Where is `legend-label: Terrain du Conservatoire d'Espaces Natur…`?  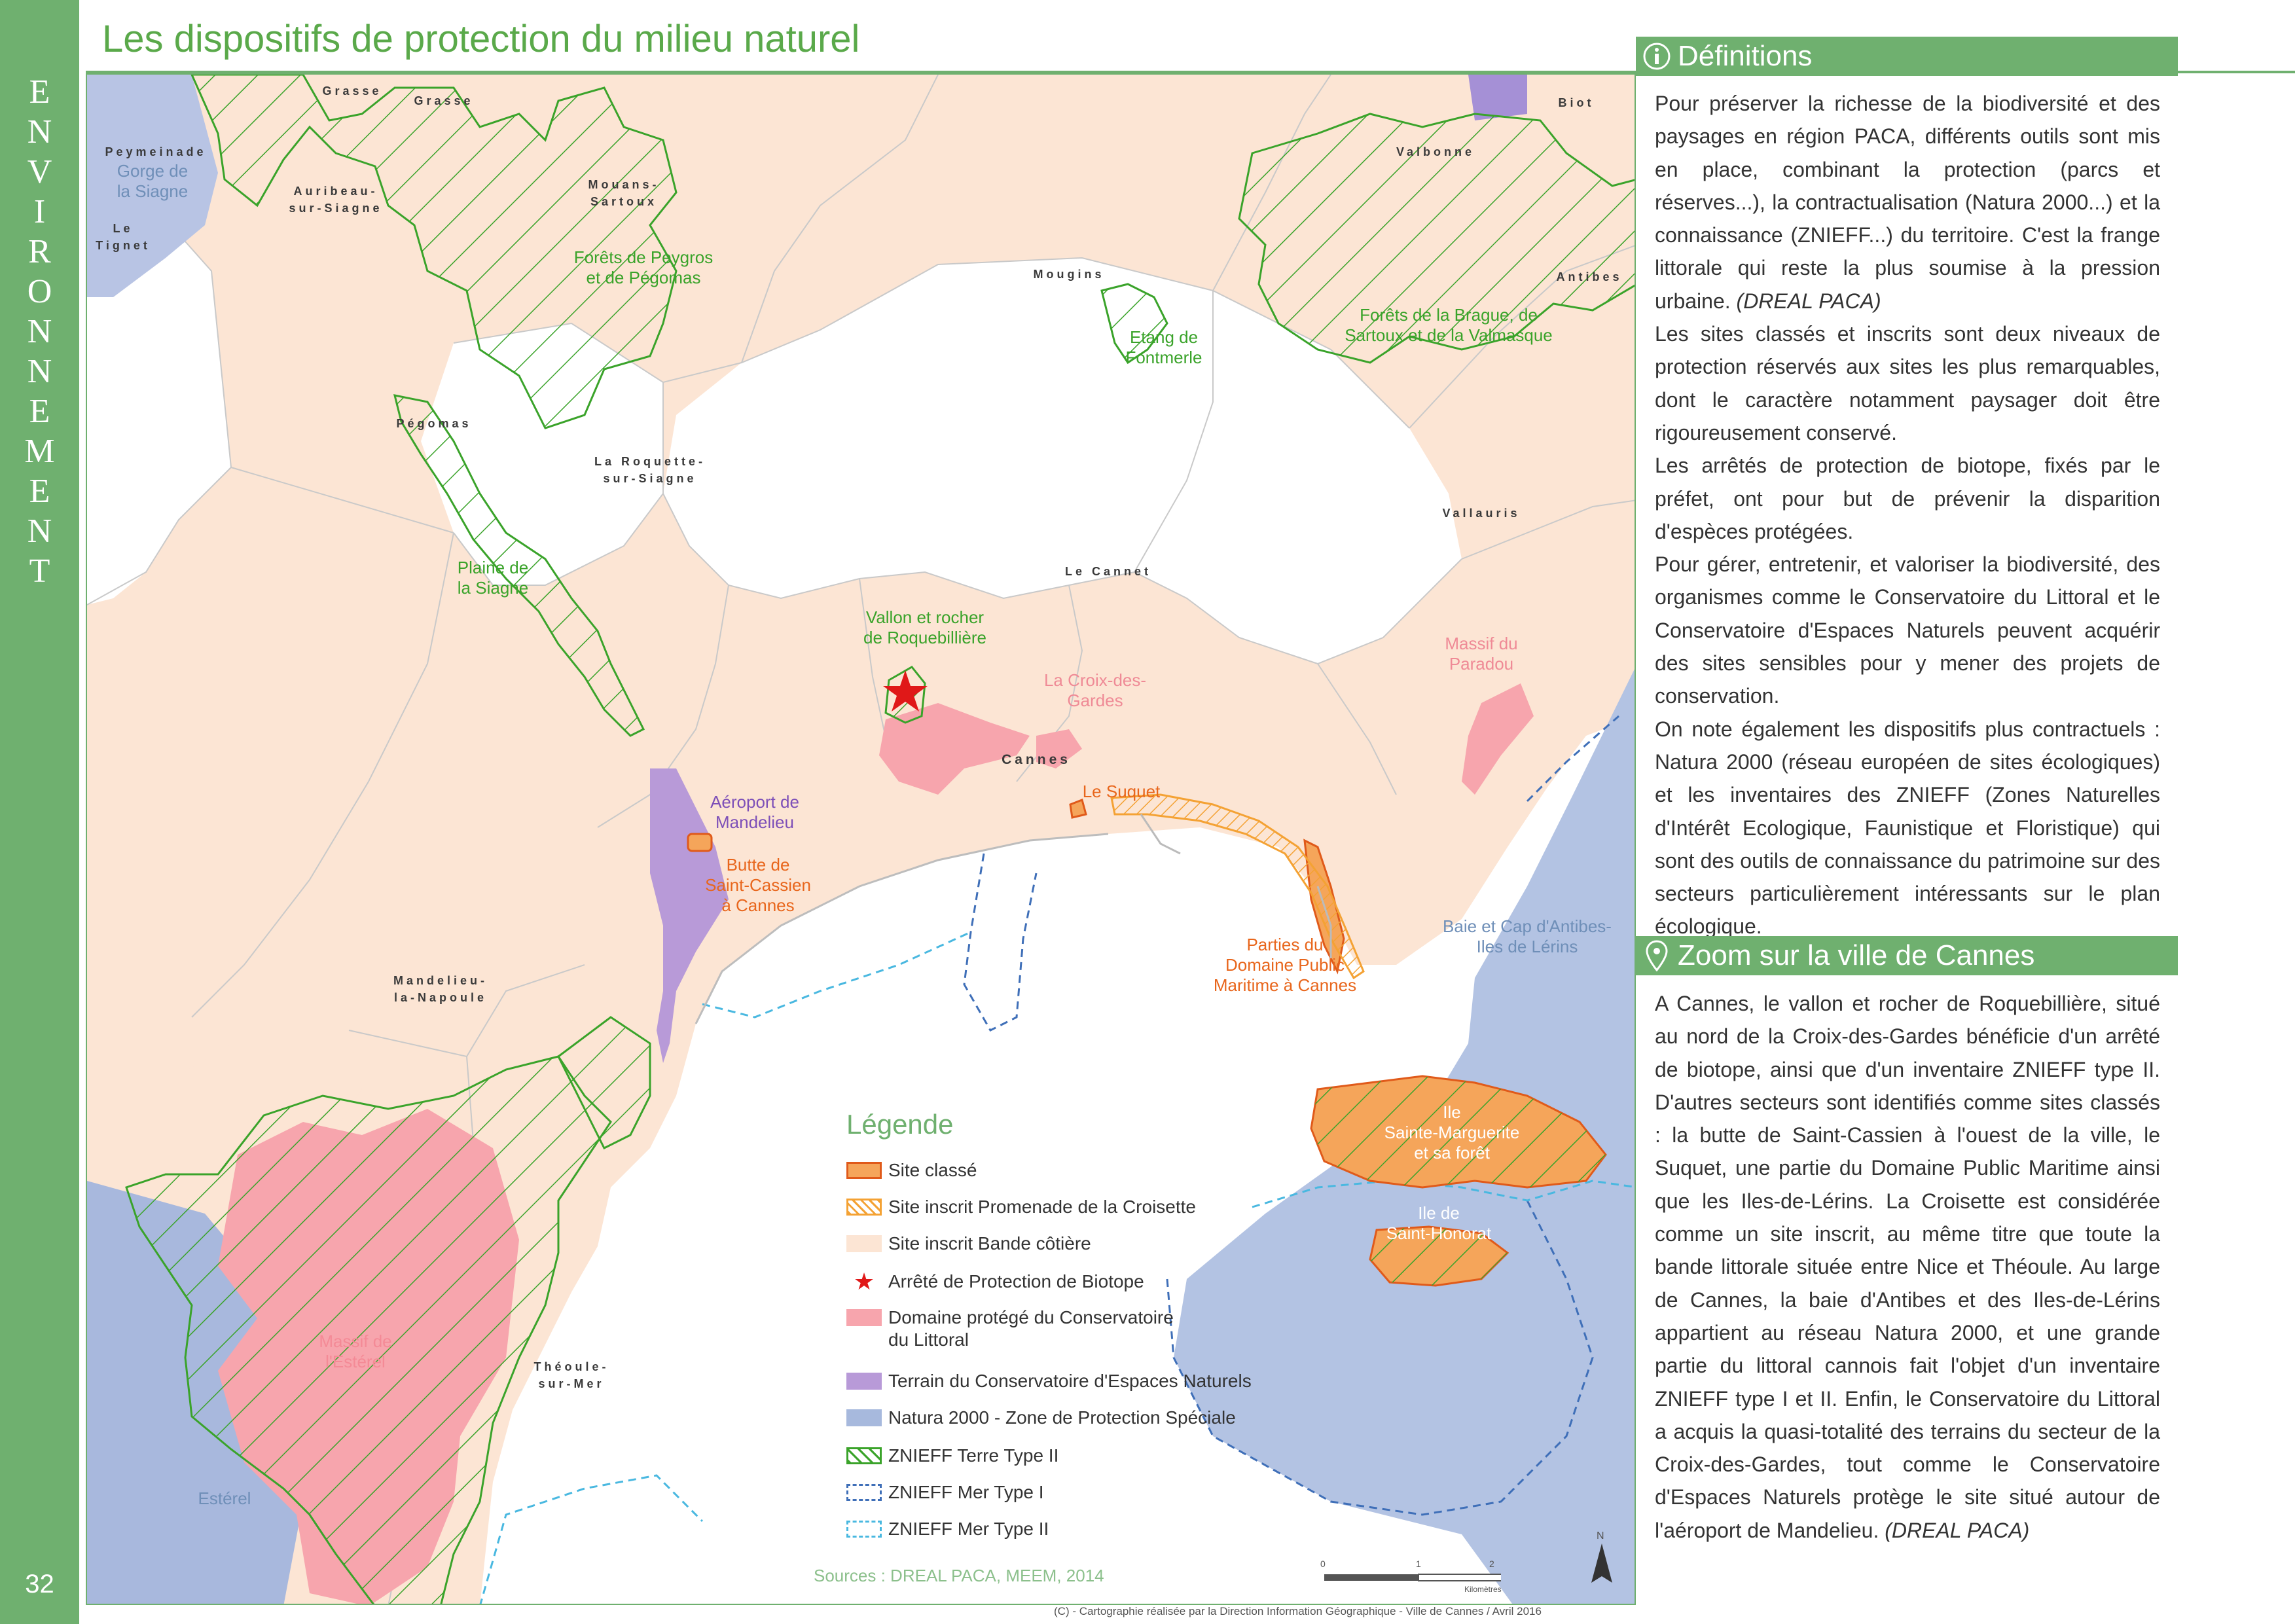 legend-label: Terrain du Conservatoire d'Espaces Natur… is located at coordinates (1070, 1381).